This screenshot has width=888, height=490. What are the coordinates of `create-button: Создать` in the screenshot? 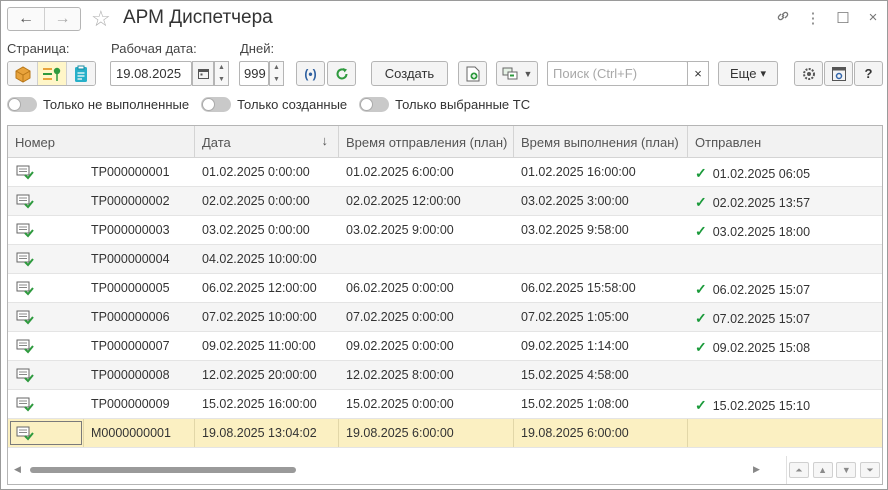 It's located at (409, 73).